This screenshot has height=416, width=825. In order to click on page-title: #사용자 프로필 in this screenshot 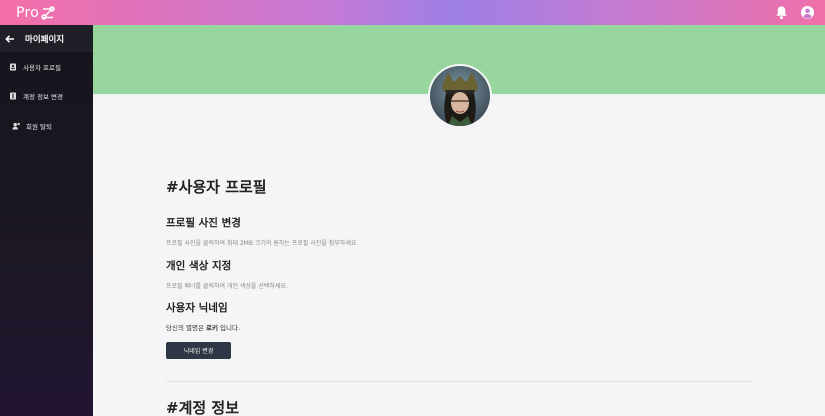, I will do `click(216, 187)`.